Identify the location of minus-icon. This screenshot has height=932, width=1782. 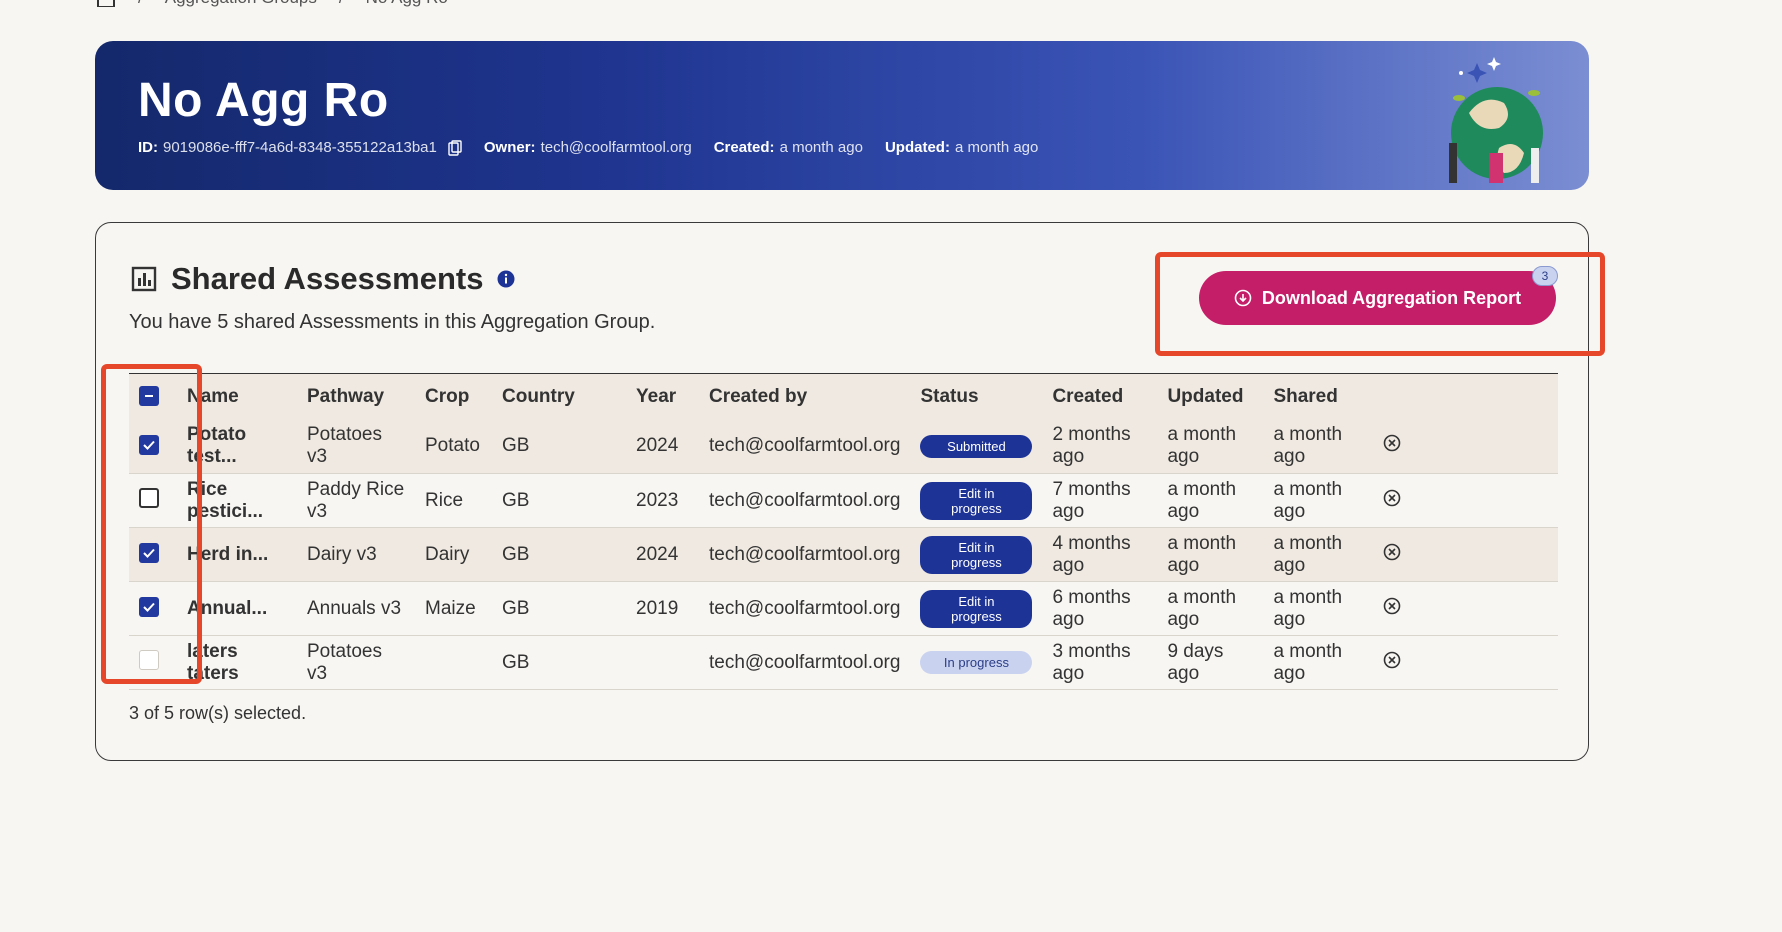
(149, 395).